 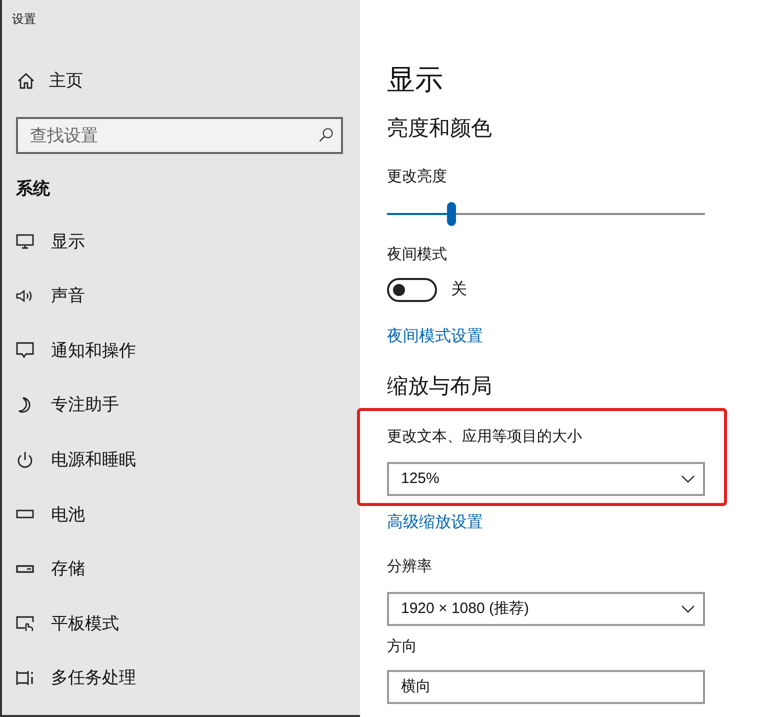 What do you see at coordinates (439, 387) in the screenshot?
I see `section-heading: 缩放与布局` at bounding box center [439, 387].